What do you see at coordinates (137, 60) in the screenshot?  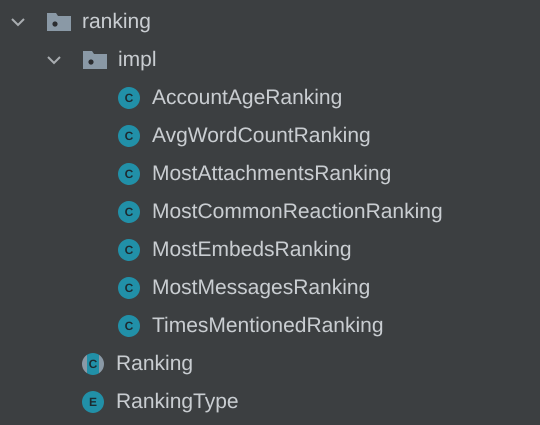 I see `tree-item: impl` at bounding box center [137, 60].